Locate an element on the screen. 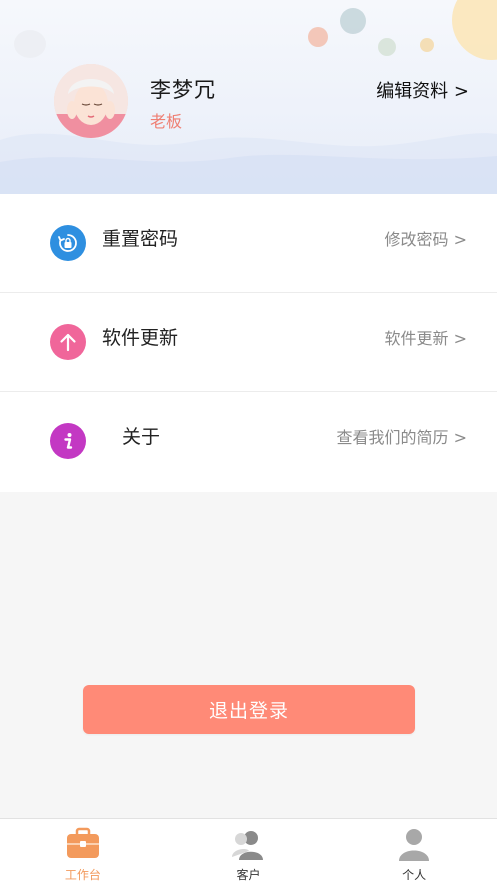  customers-icon is located at coordinates (247, 845).